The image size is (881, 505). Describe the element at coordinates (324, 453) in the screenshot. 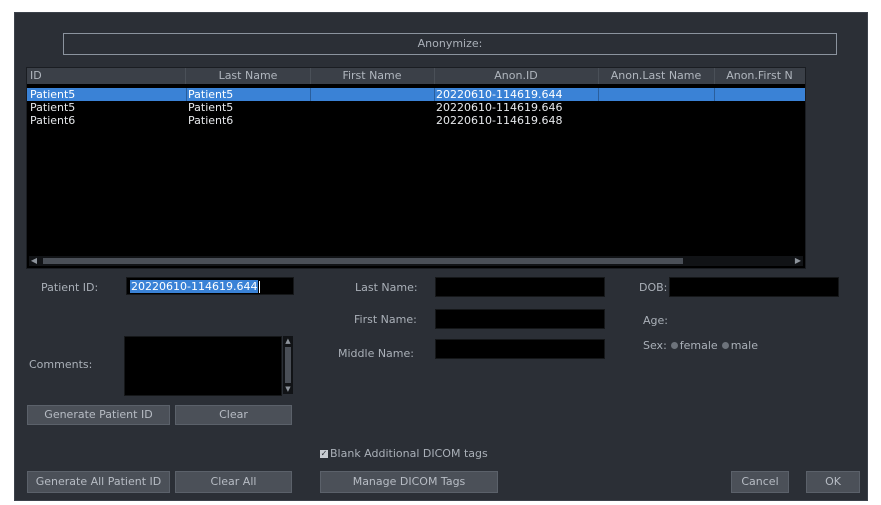

I see `checkbox-checked-icon: ✓` at that location.